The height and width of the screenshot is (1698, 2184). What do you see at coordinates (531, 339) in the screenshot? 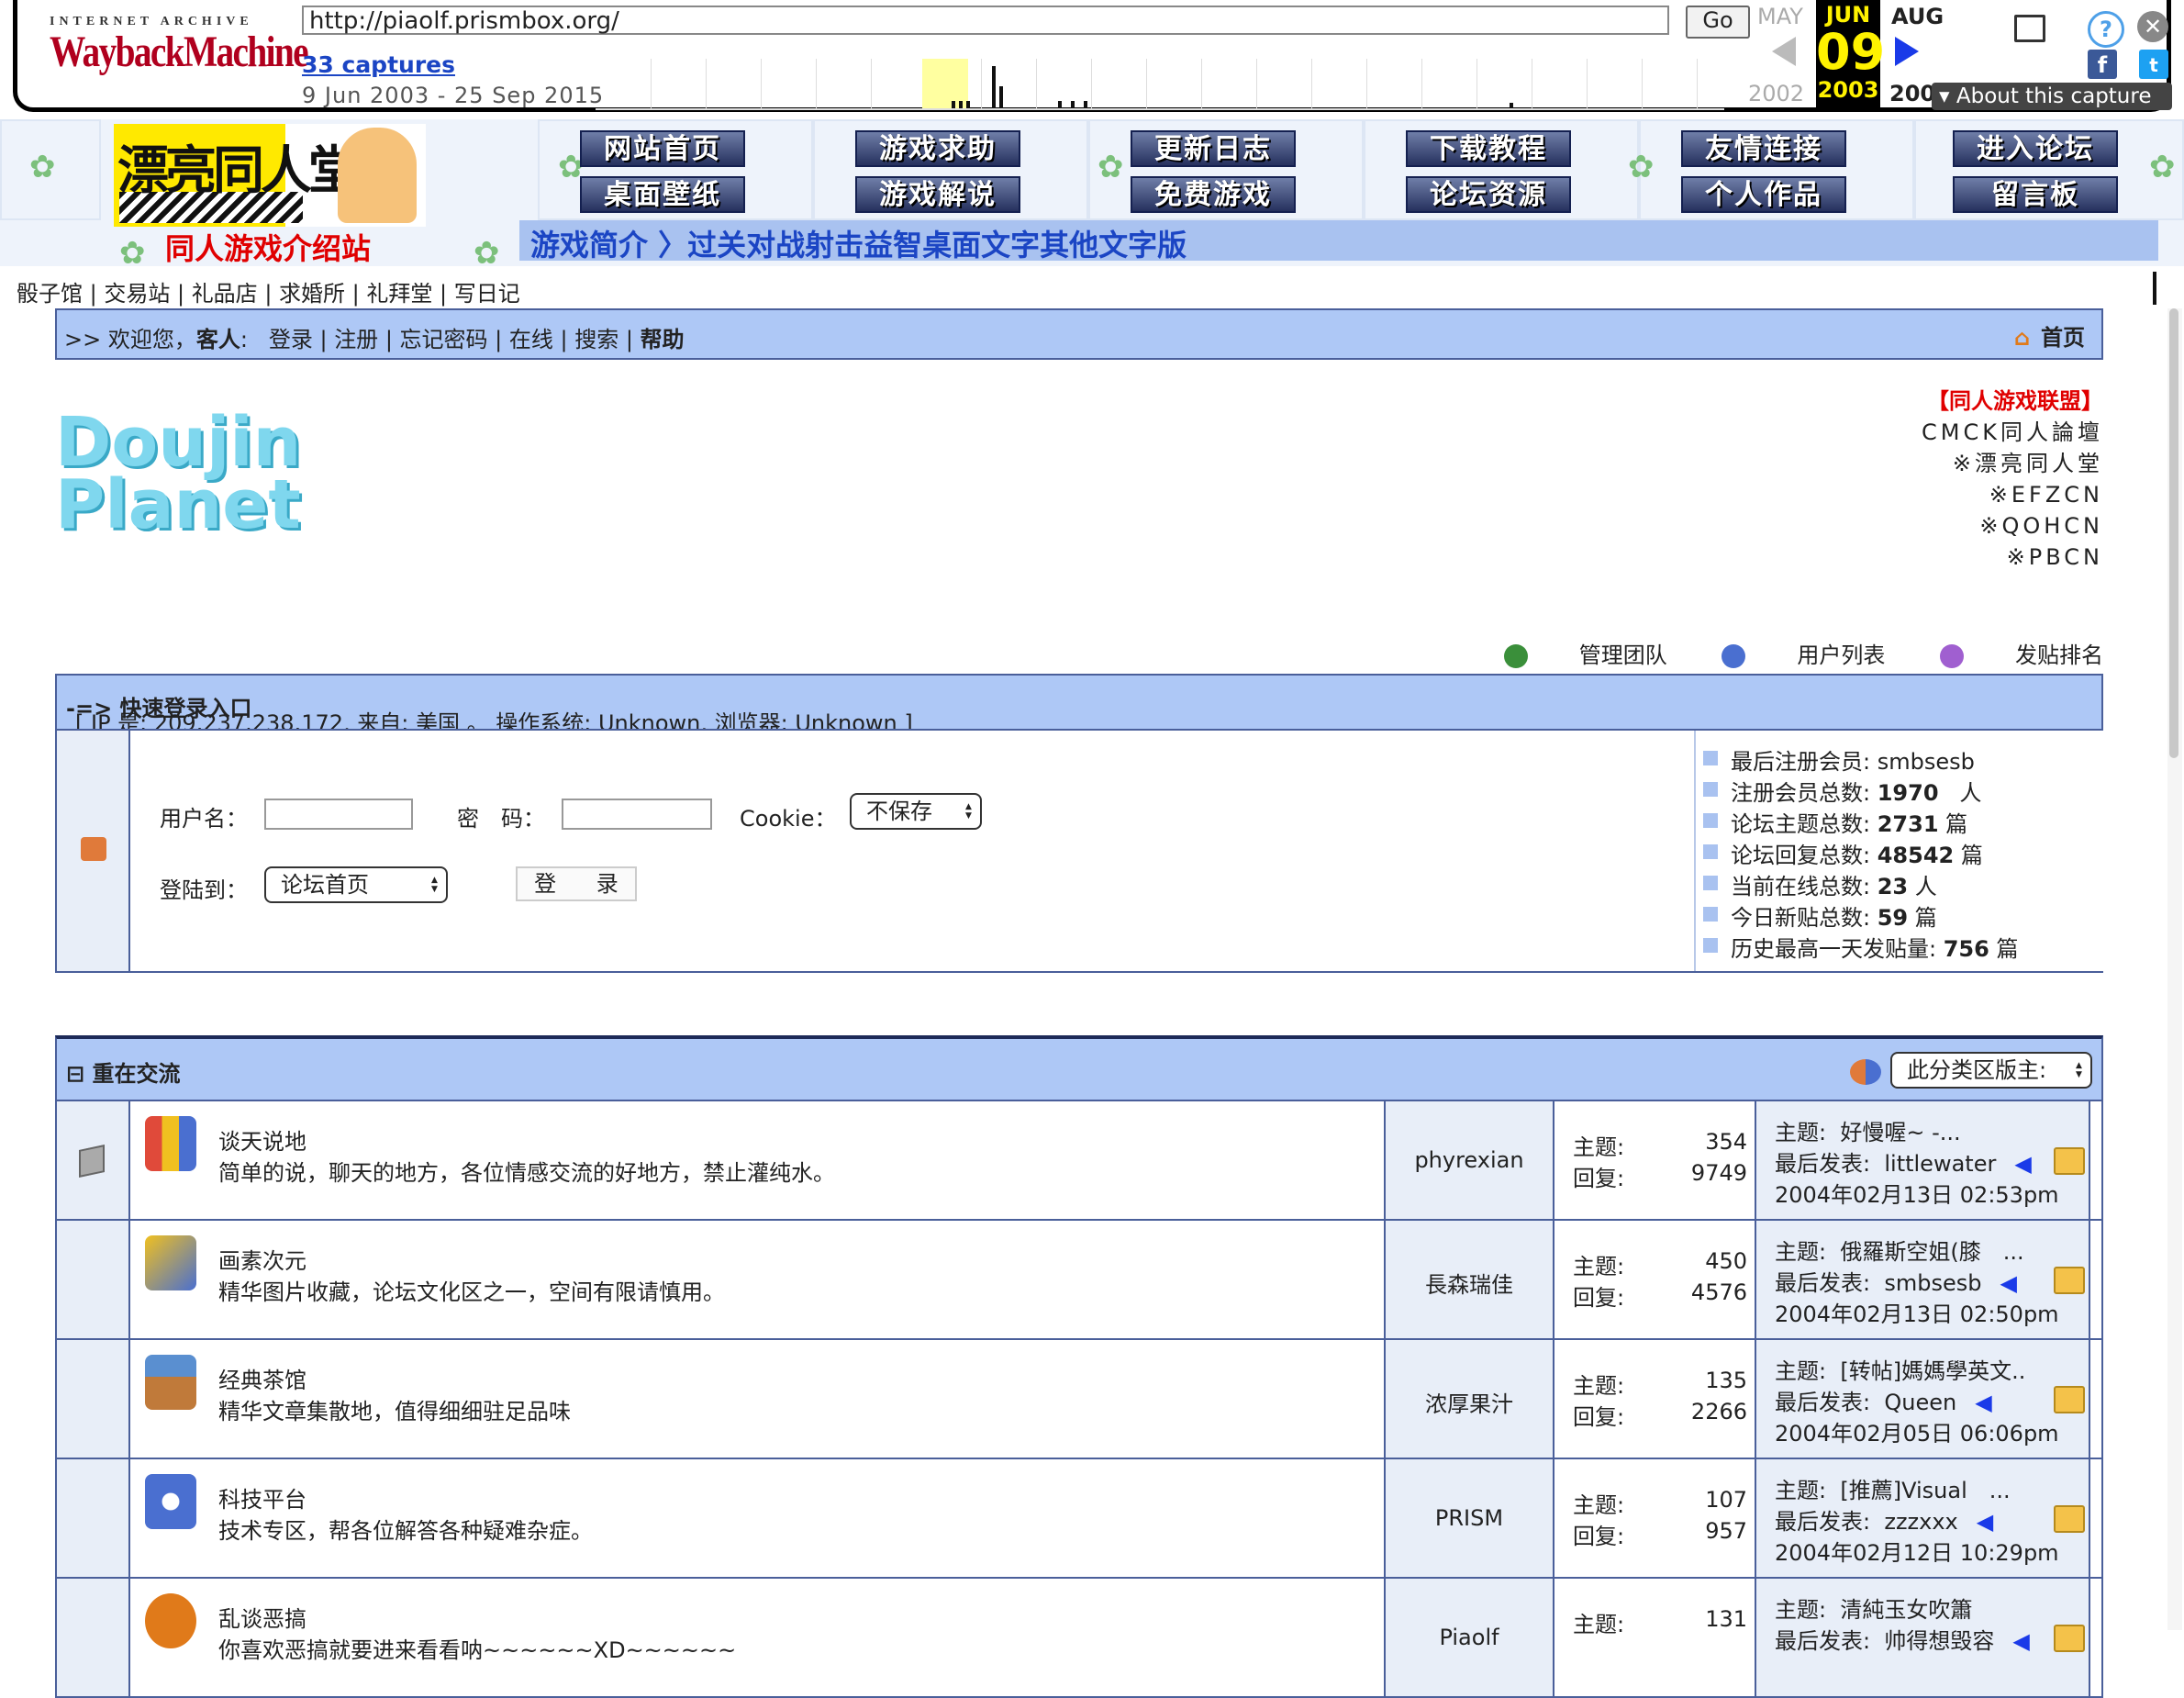
I see `online-link: 在线` at bounding box center [531, 339].